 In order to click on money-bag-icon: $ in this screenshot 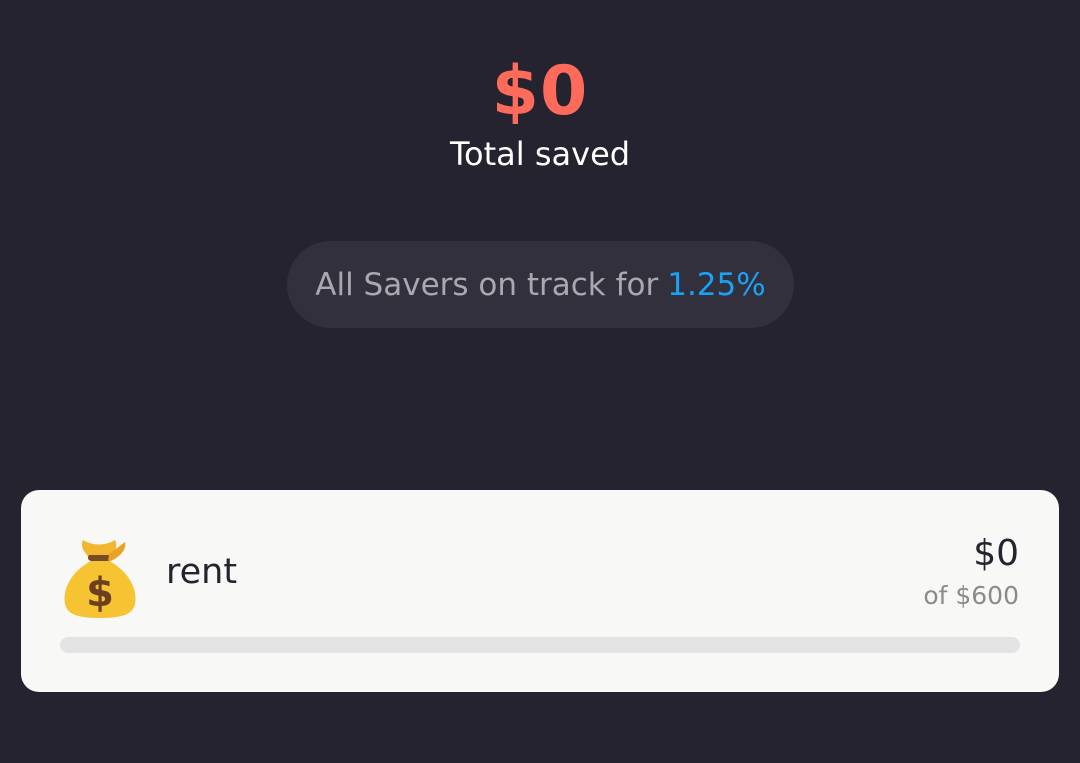, I will do `click(100, 579)`.